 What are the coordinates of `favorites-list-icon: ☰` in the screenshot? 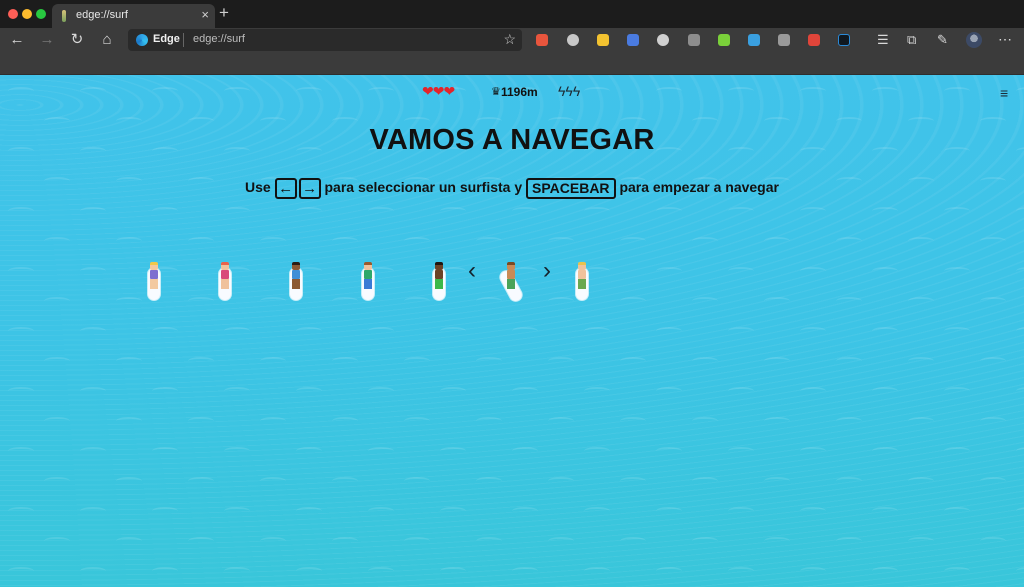 It's located at (883, 40).